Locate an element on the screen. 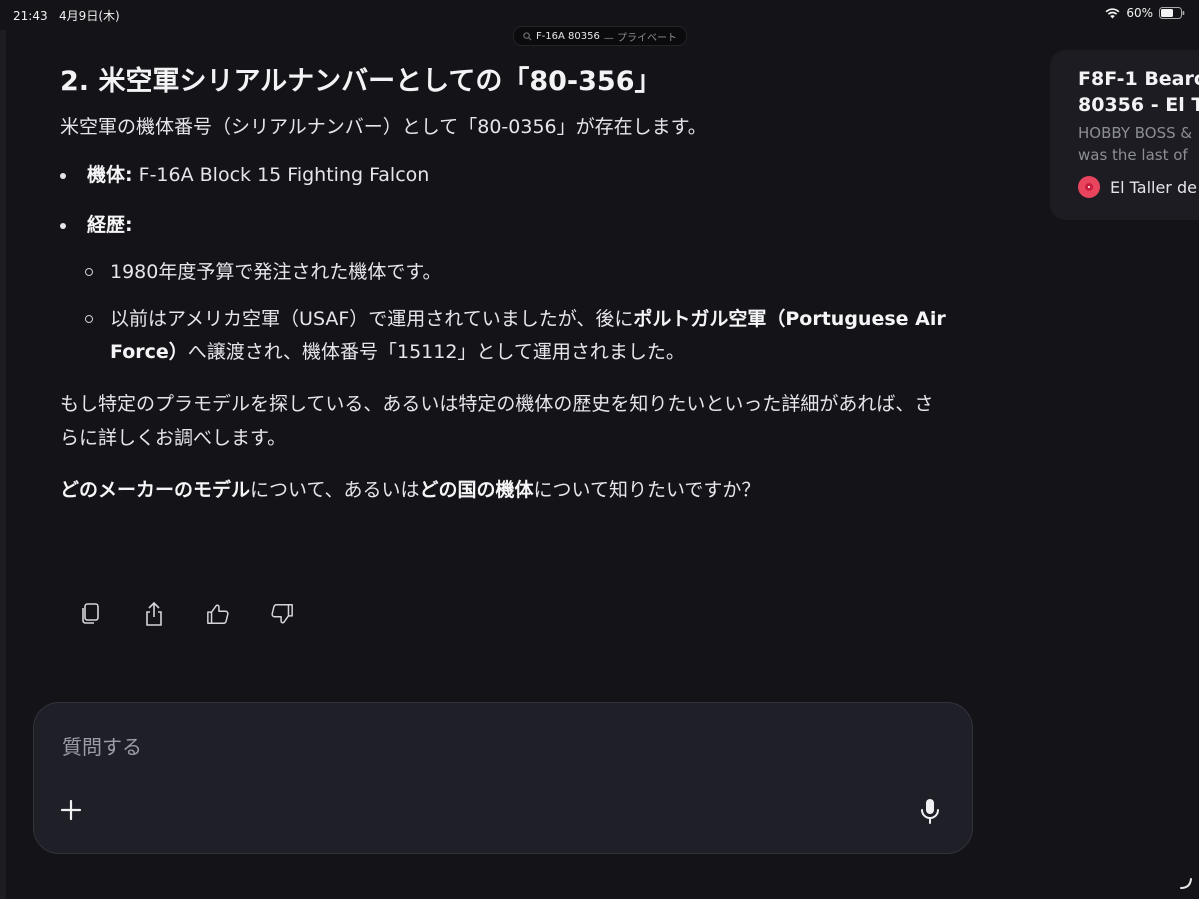 The image size is (1199, 899). composer is located at coordinates (503, 778).